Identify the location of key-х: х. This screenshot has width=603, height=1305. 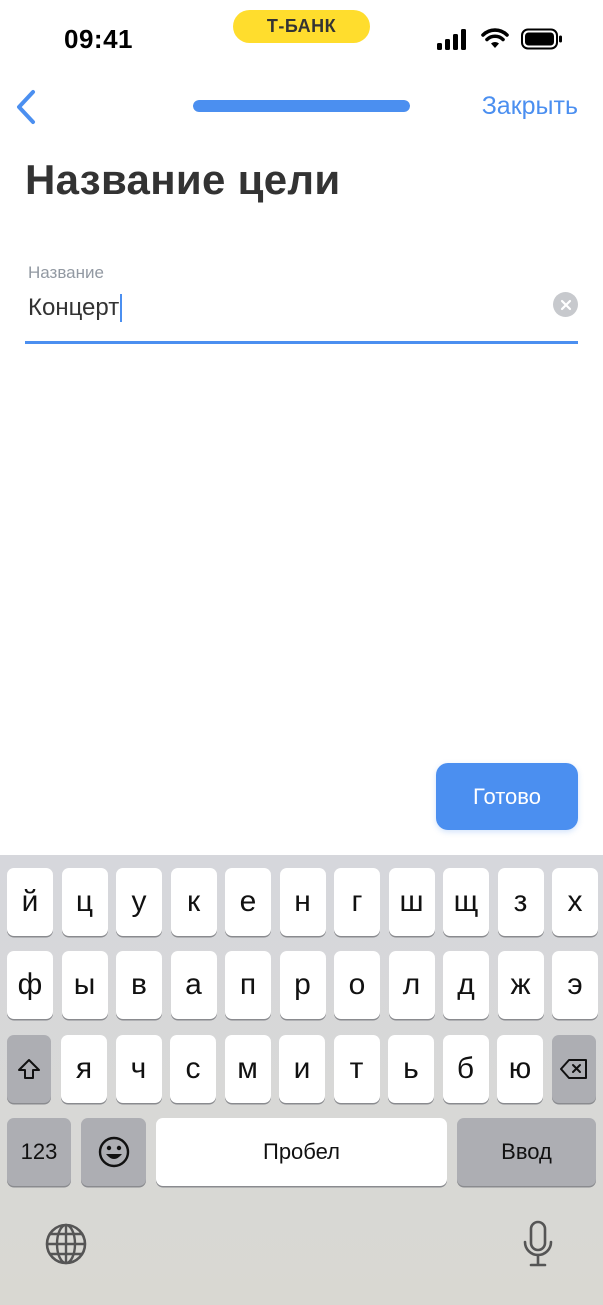
(575, 902).